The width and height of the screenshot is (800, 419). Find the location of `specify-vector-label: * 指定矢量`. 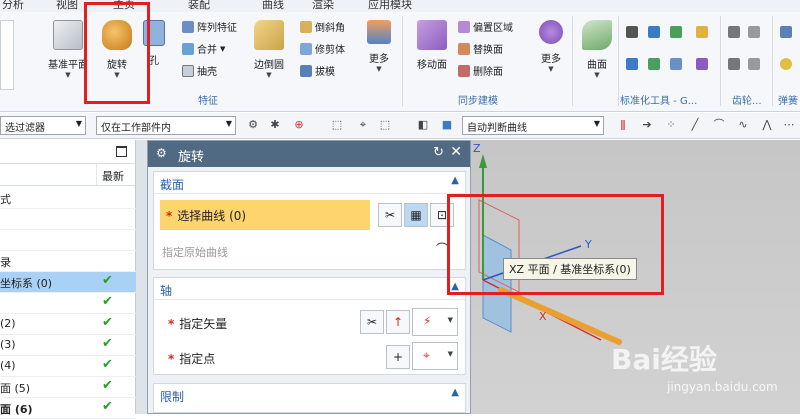

specify-vector-label: * 指定矢量 is located at coordinates (197, 323).